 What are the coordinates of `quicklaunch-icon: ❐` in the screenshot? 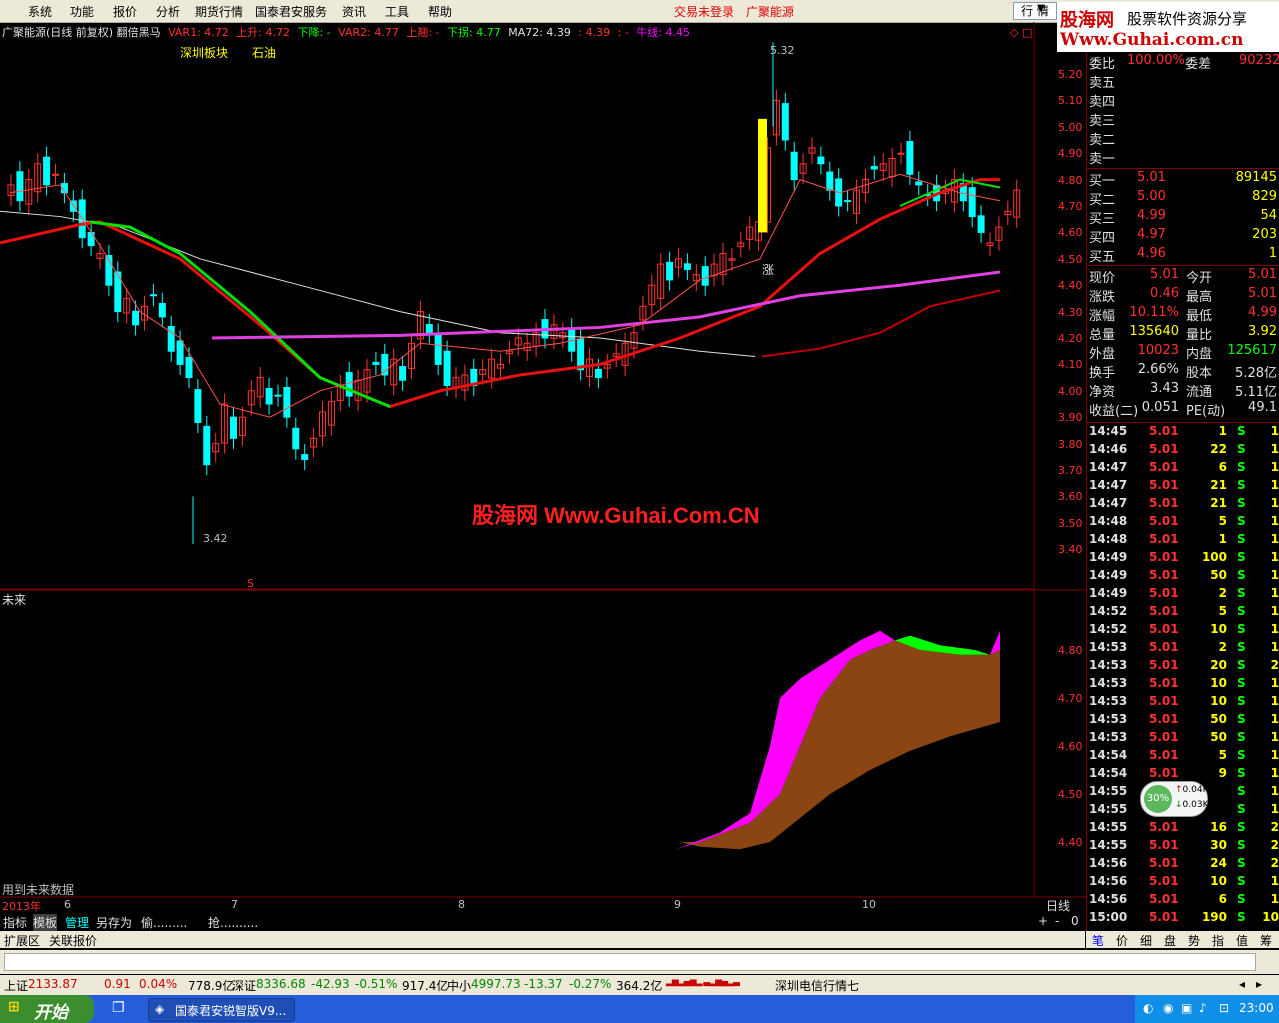 It's located at (118, 1008).